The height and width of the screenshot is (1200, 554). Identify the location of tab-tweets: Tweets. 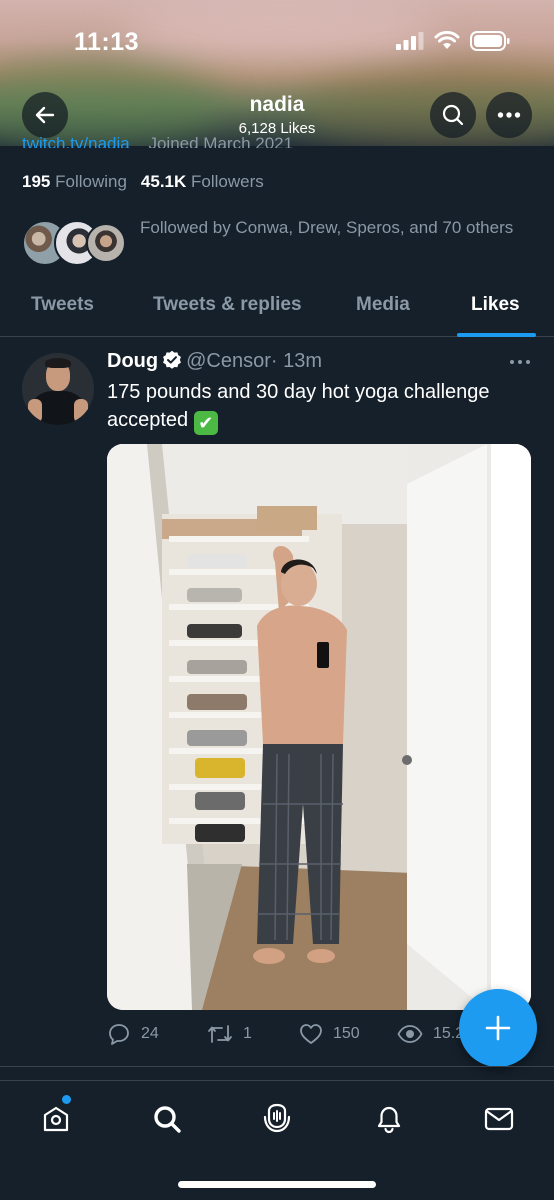
(62, 305).